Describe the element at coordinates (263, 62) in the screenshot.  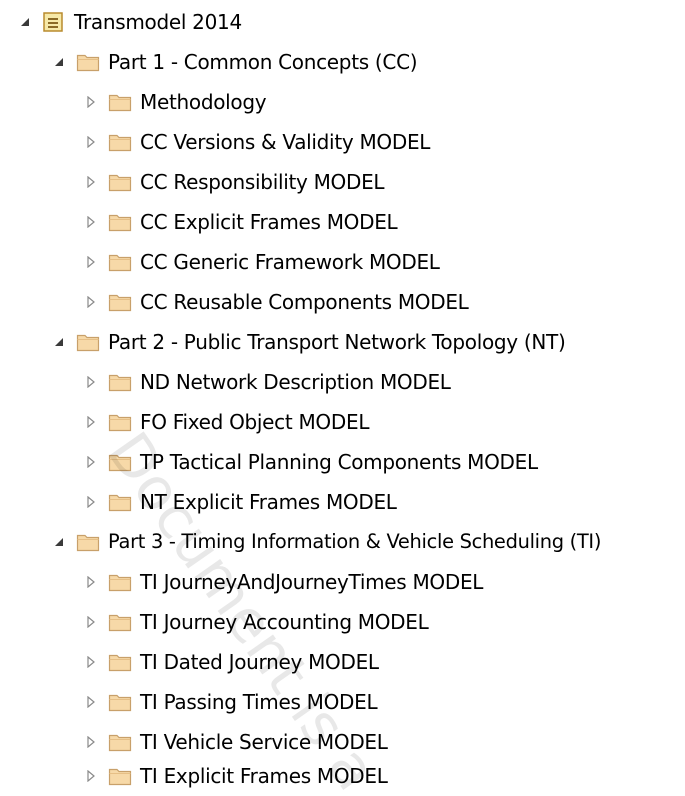
I see `tree-node-label: Part 1 - Common Concepts (CC)` at that location.